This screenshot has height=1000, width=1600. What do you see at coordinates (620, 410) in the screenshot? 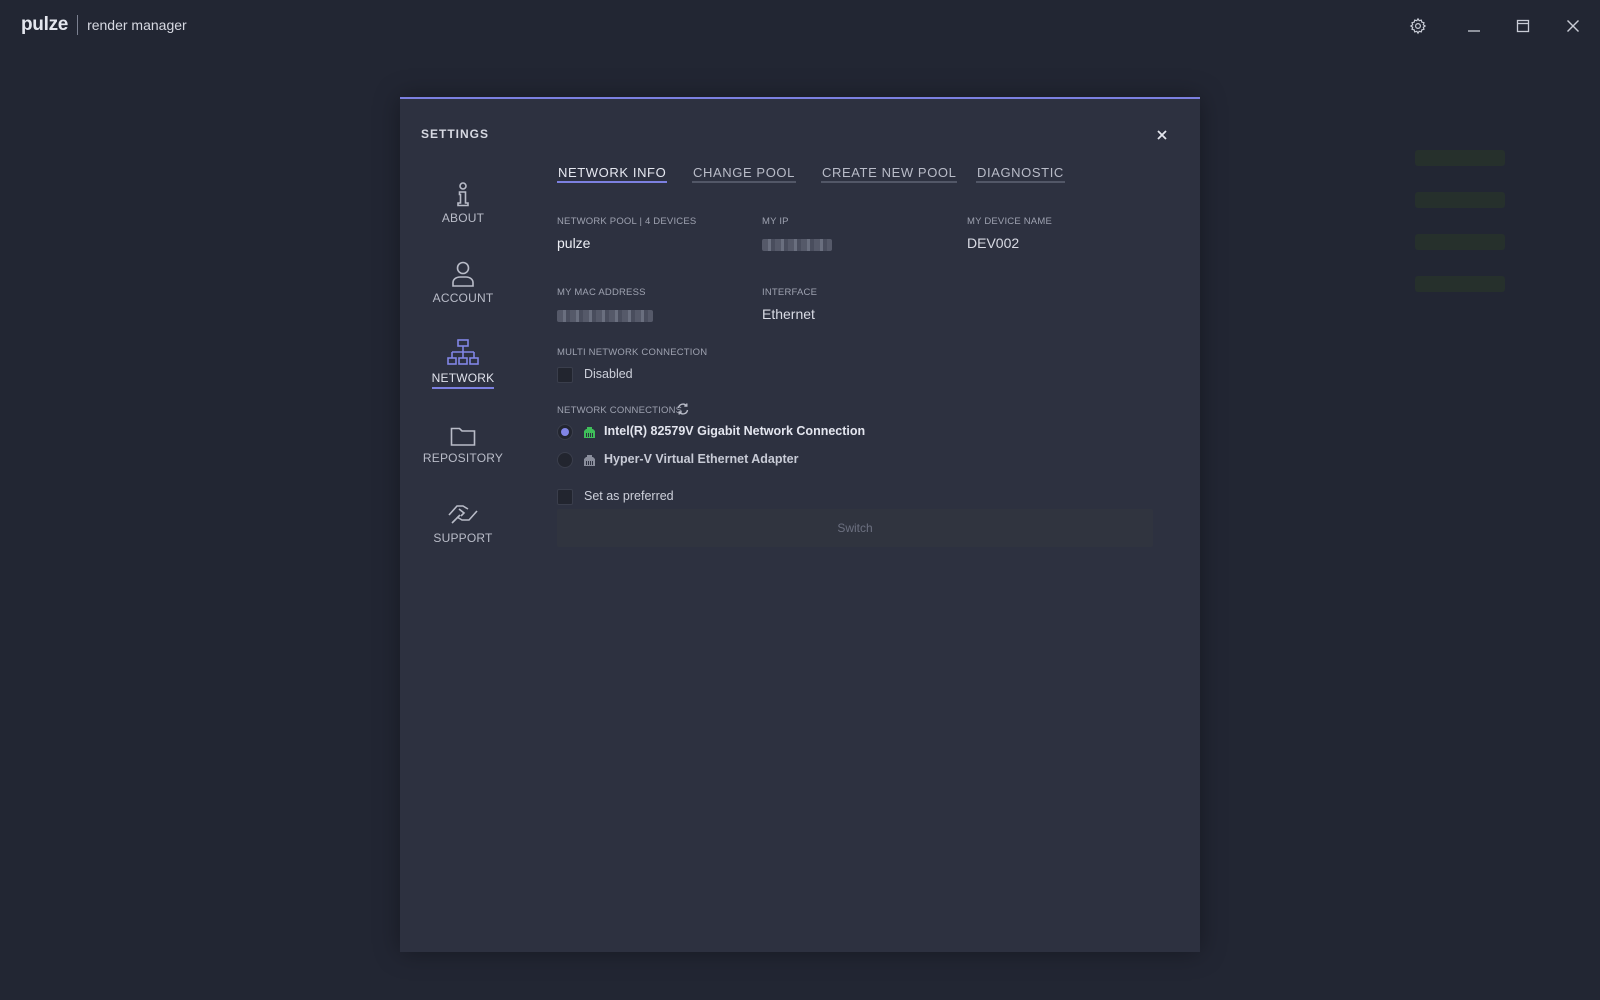
I see `network-connections-label: NETWORK CONNECTIONS` at bounding box center [620, 410].